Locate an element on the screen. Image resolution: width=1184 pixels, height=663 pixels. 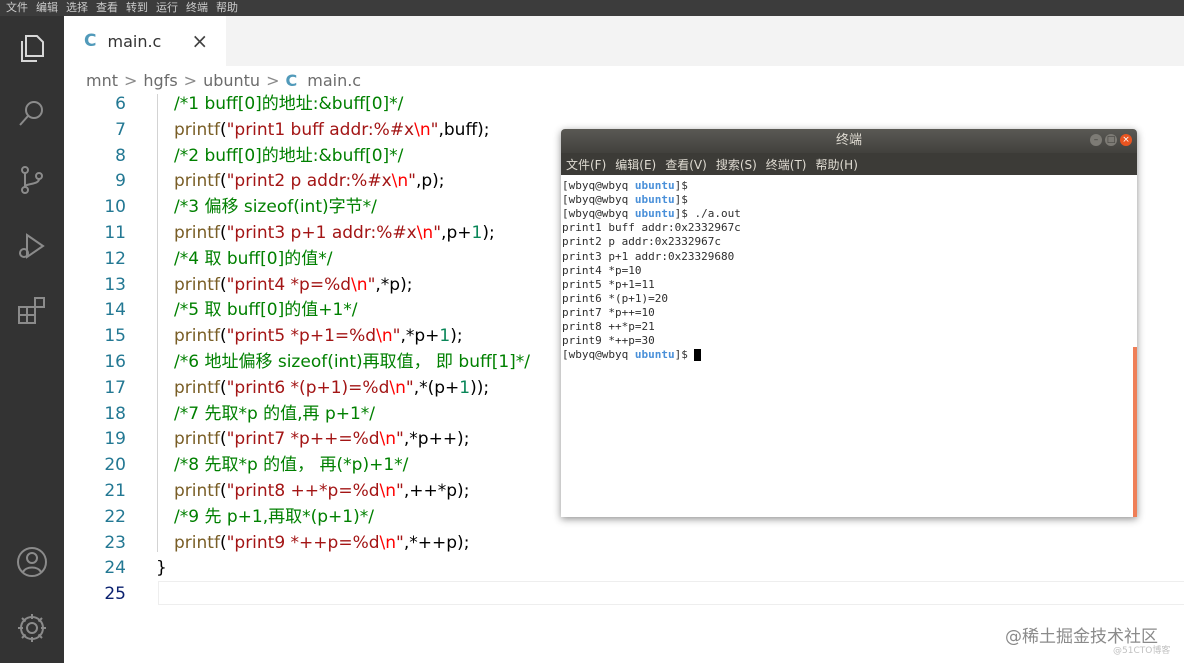
terminal-output-text: print6 *(p+1)=20 is located at coordinates (615, 298).